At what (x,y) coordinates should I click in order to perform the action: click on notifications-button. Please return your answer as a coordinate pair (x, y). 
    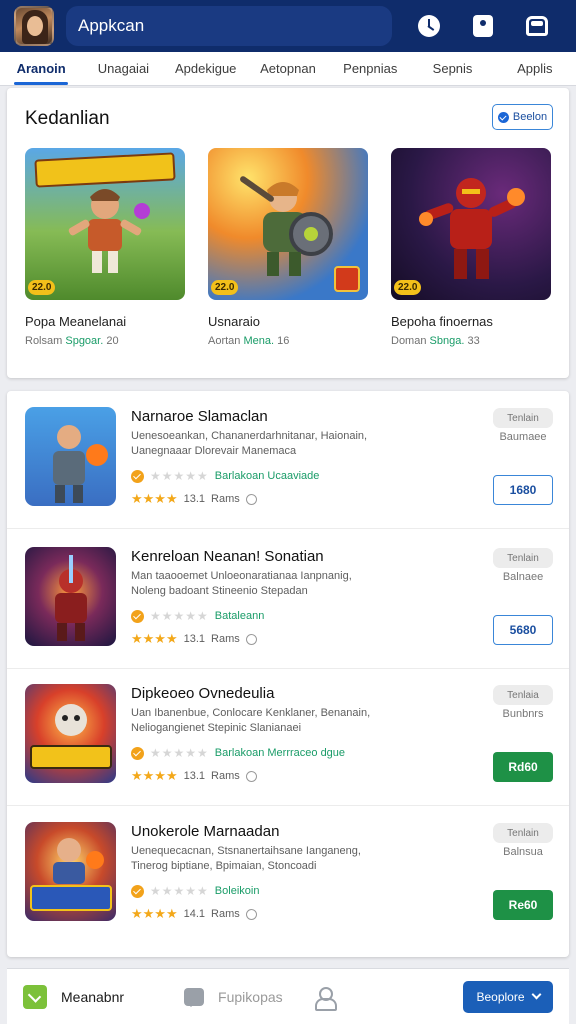
    Looking at the image, I should click on (483, 26).